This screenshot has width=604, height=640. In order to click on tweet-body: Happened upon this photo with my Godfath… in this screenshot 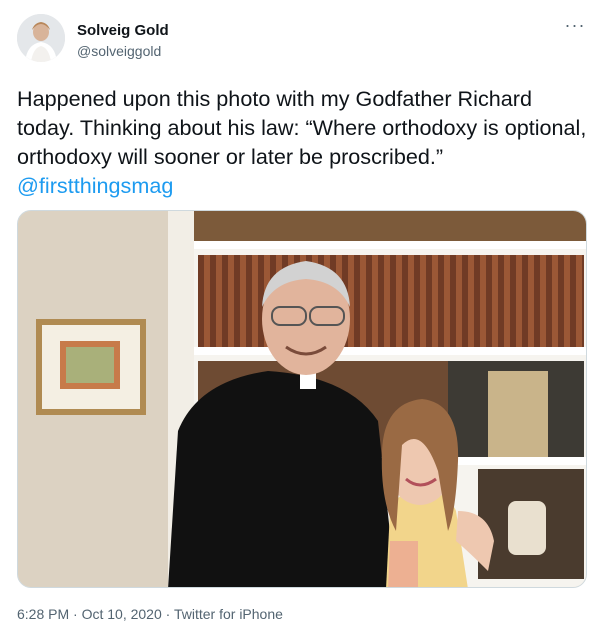, I will do `click(302, 127)`.